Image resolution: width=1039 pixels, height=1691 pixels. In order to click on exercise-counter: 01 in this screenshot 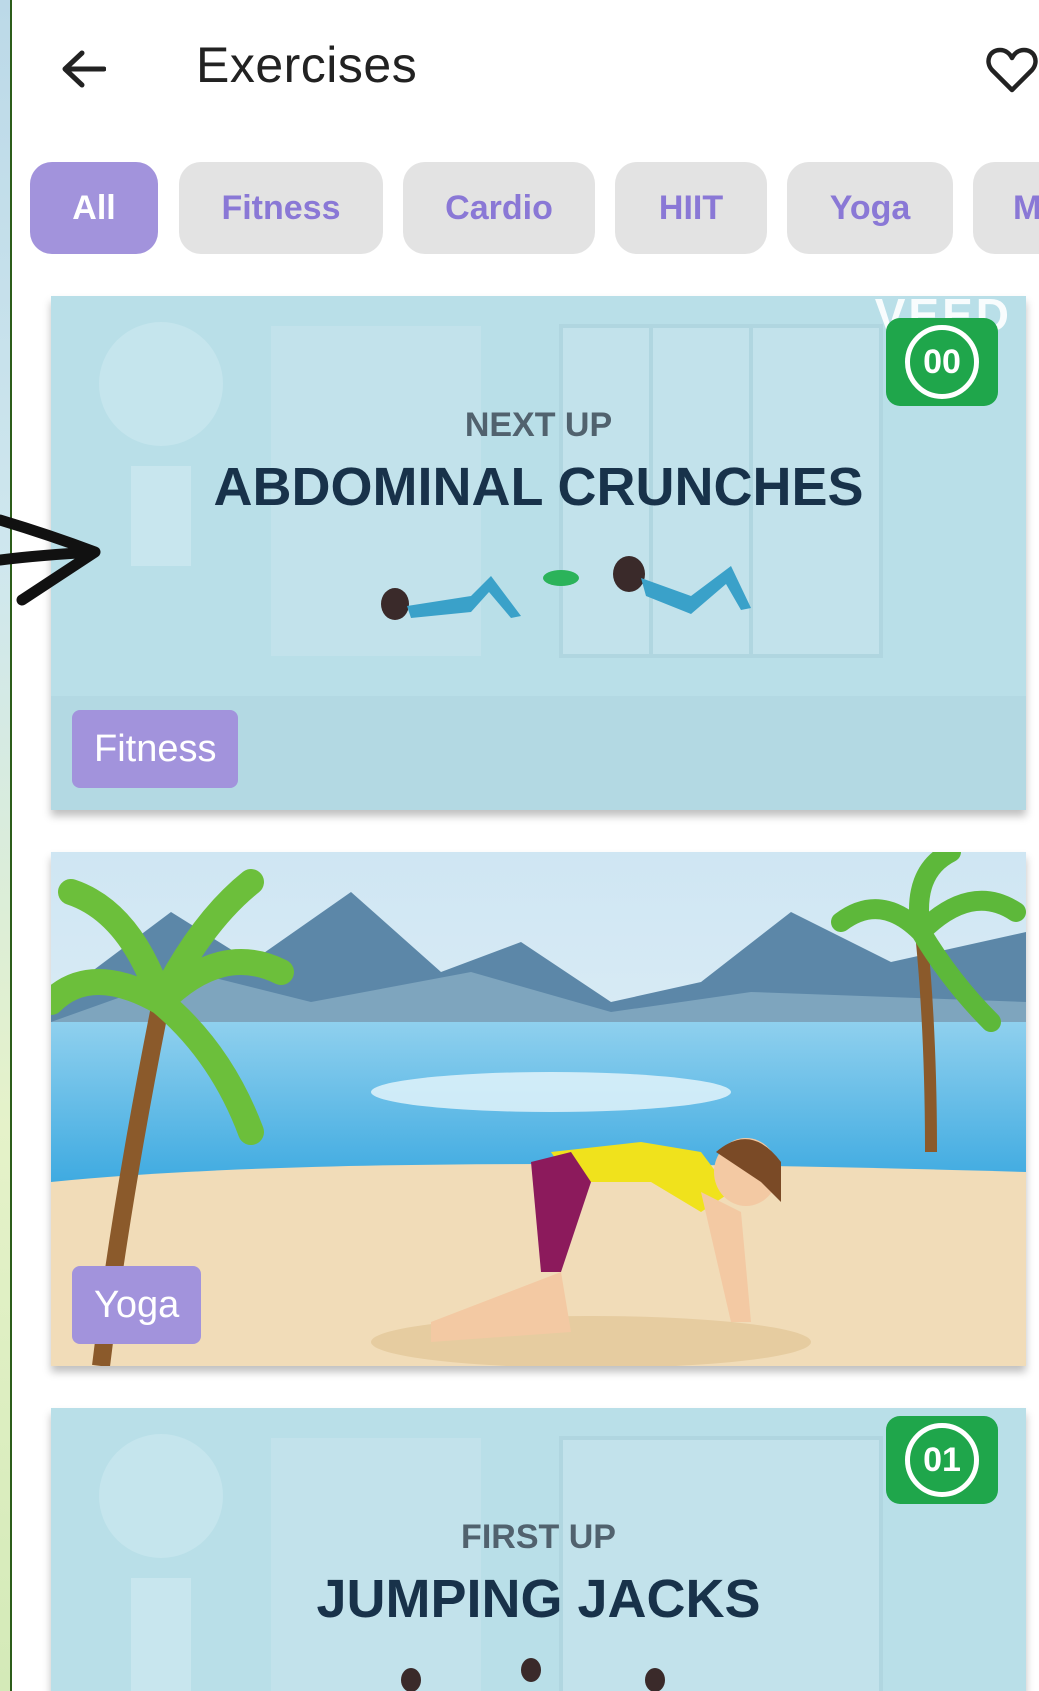, I will do `click(942, 1460)`.